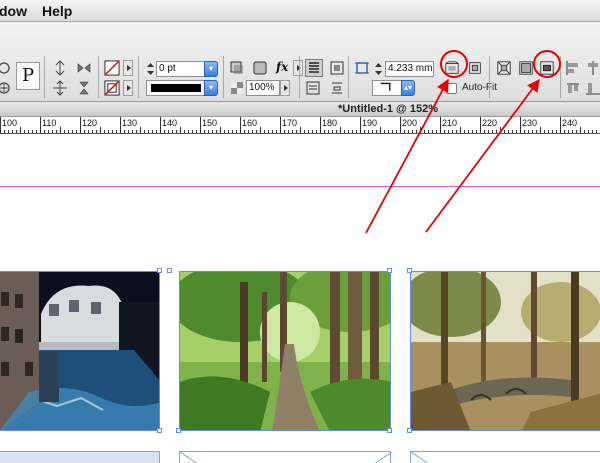  I want to click on fx-icon: fx, so click(284, 68).